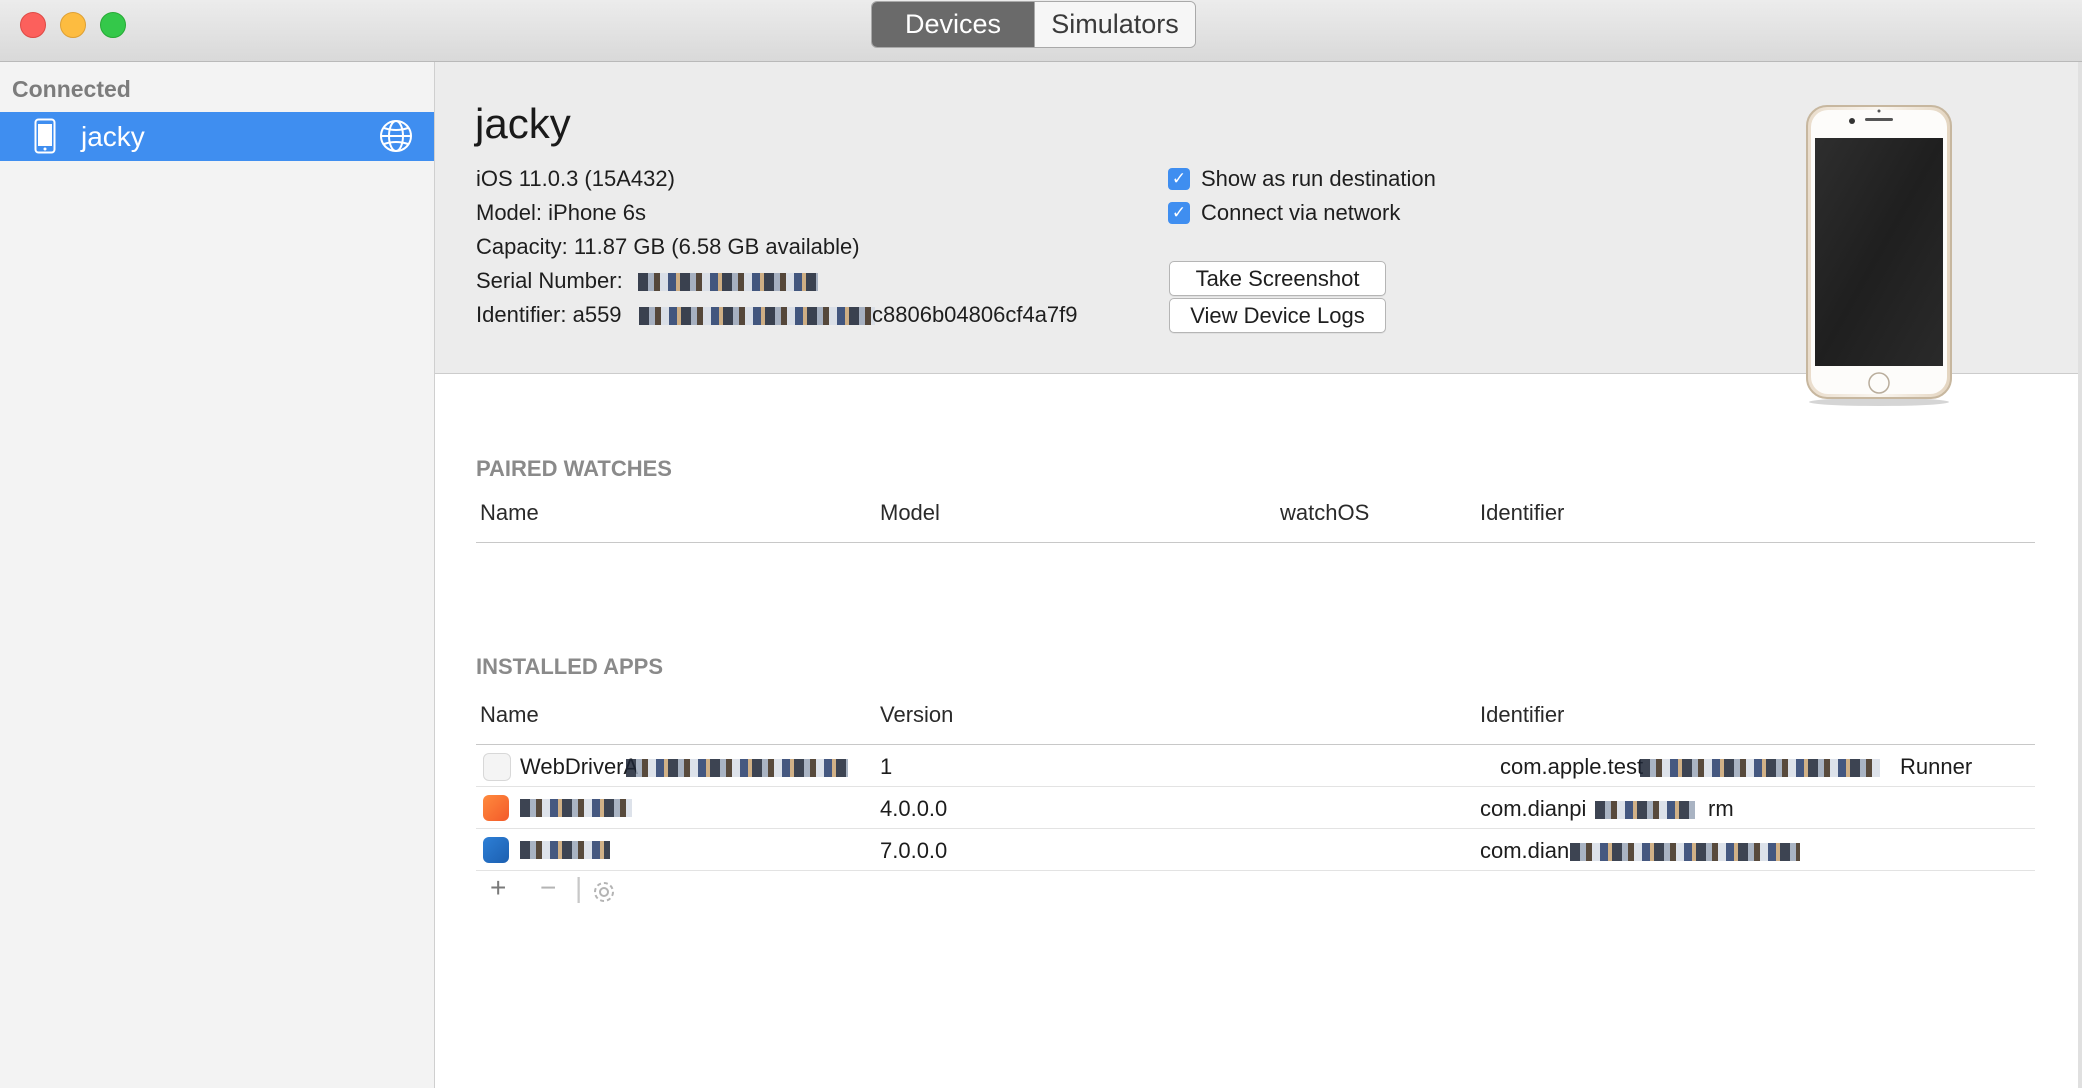 This screenshot has height=1088, width=2082. Describe the element at coordinates (910, 513) in the screenshot. I see `watches-col-model: Model` at that location.